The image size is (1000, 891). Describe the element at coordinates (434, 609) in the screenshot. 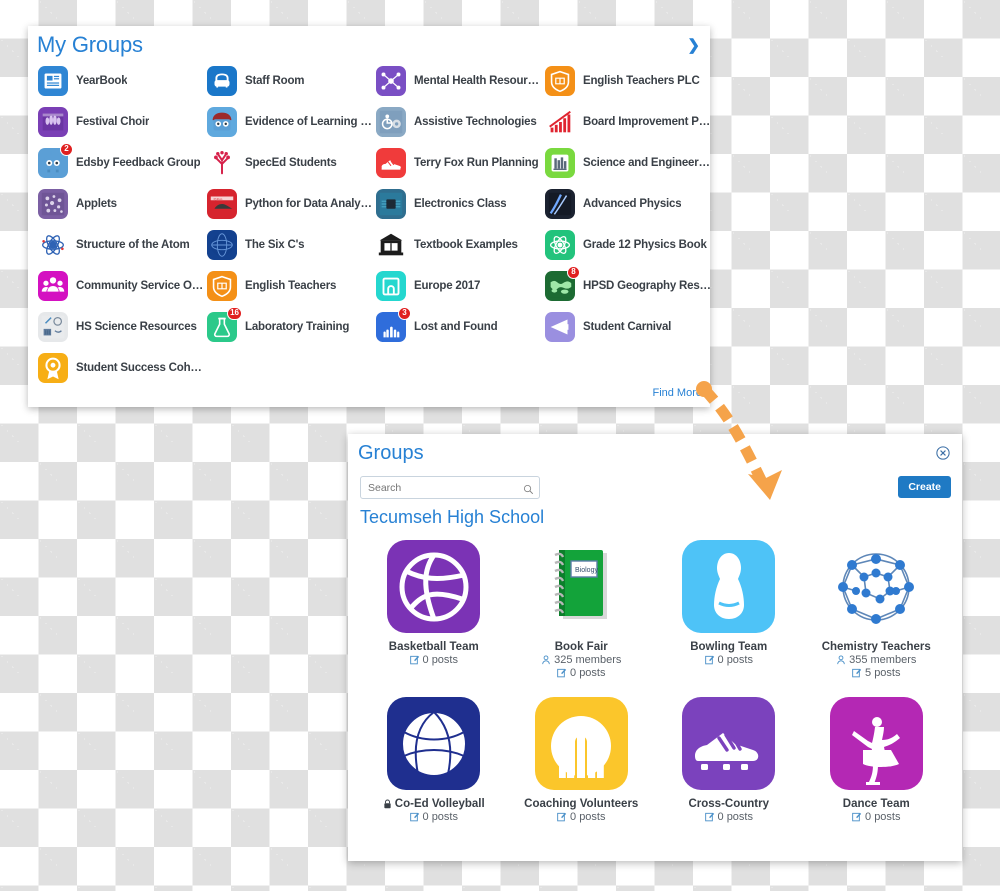

I see `group-card: Basketball Team 0 posts` at that location.